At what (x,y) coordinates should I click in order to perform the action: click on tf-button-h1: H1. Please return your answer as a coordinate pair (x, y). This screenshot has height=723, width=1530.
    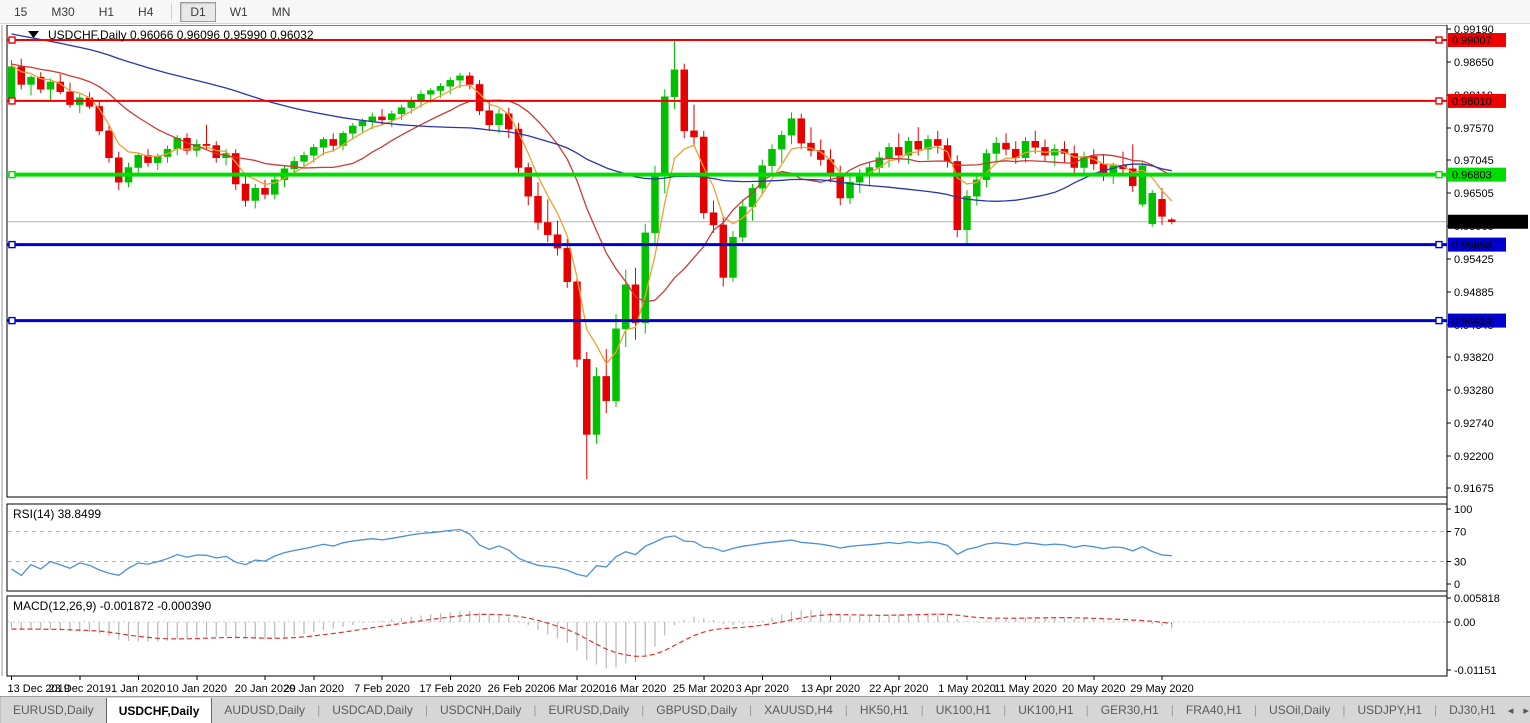
    Looking at the image, I should click on (106, 12).